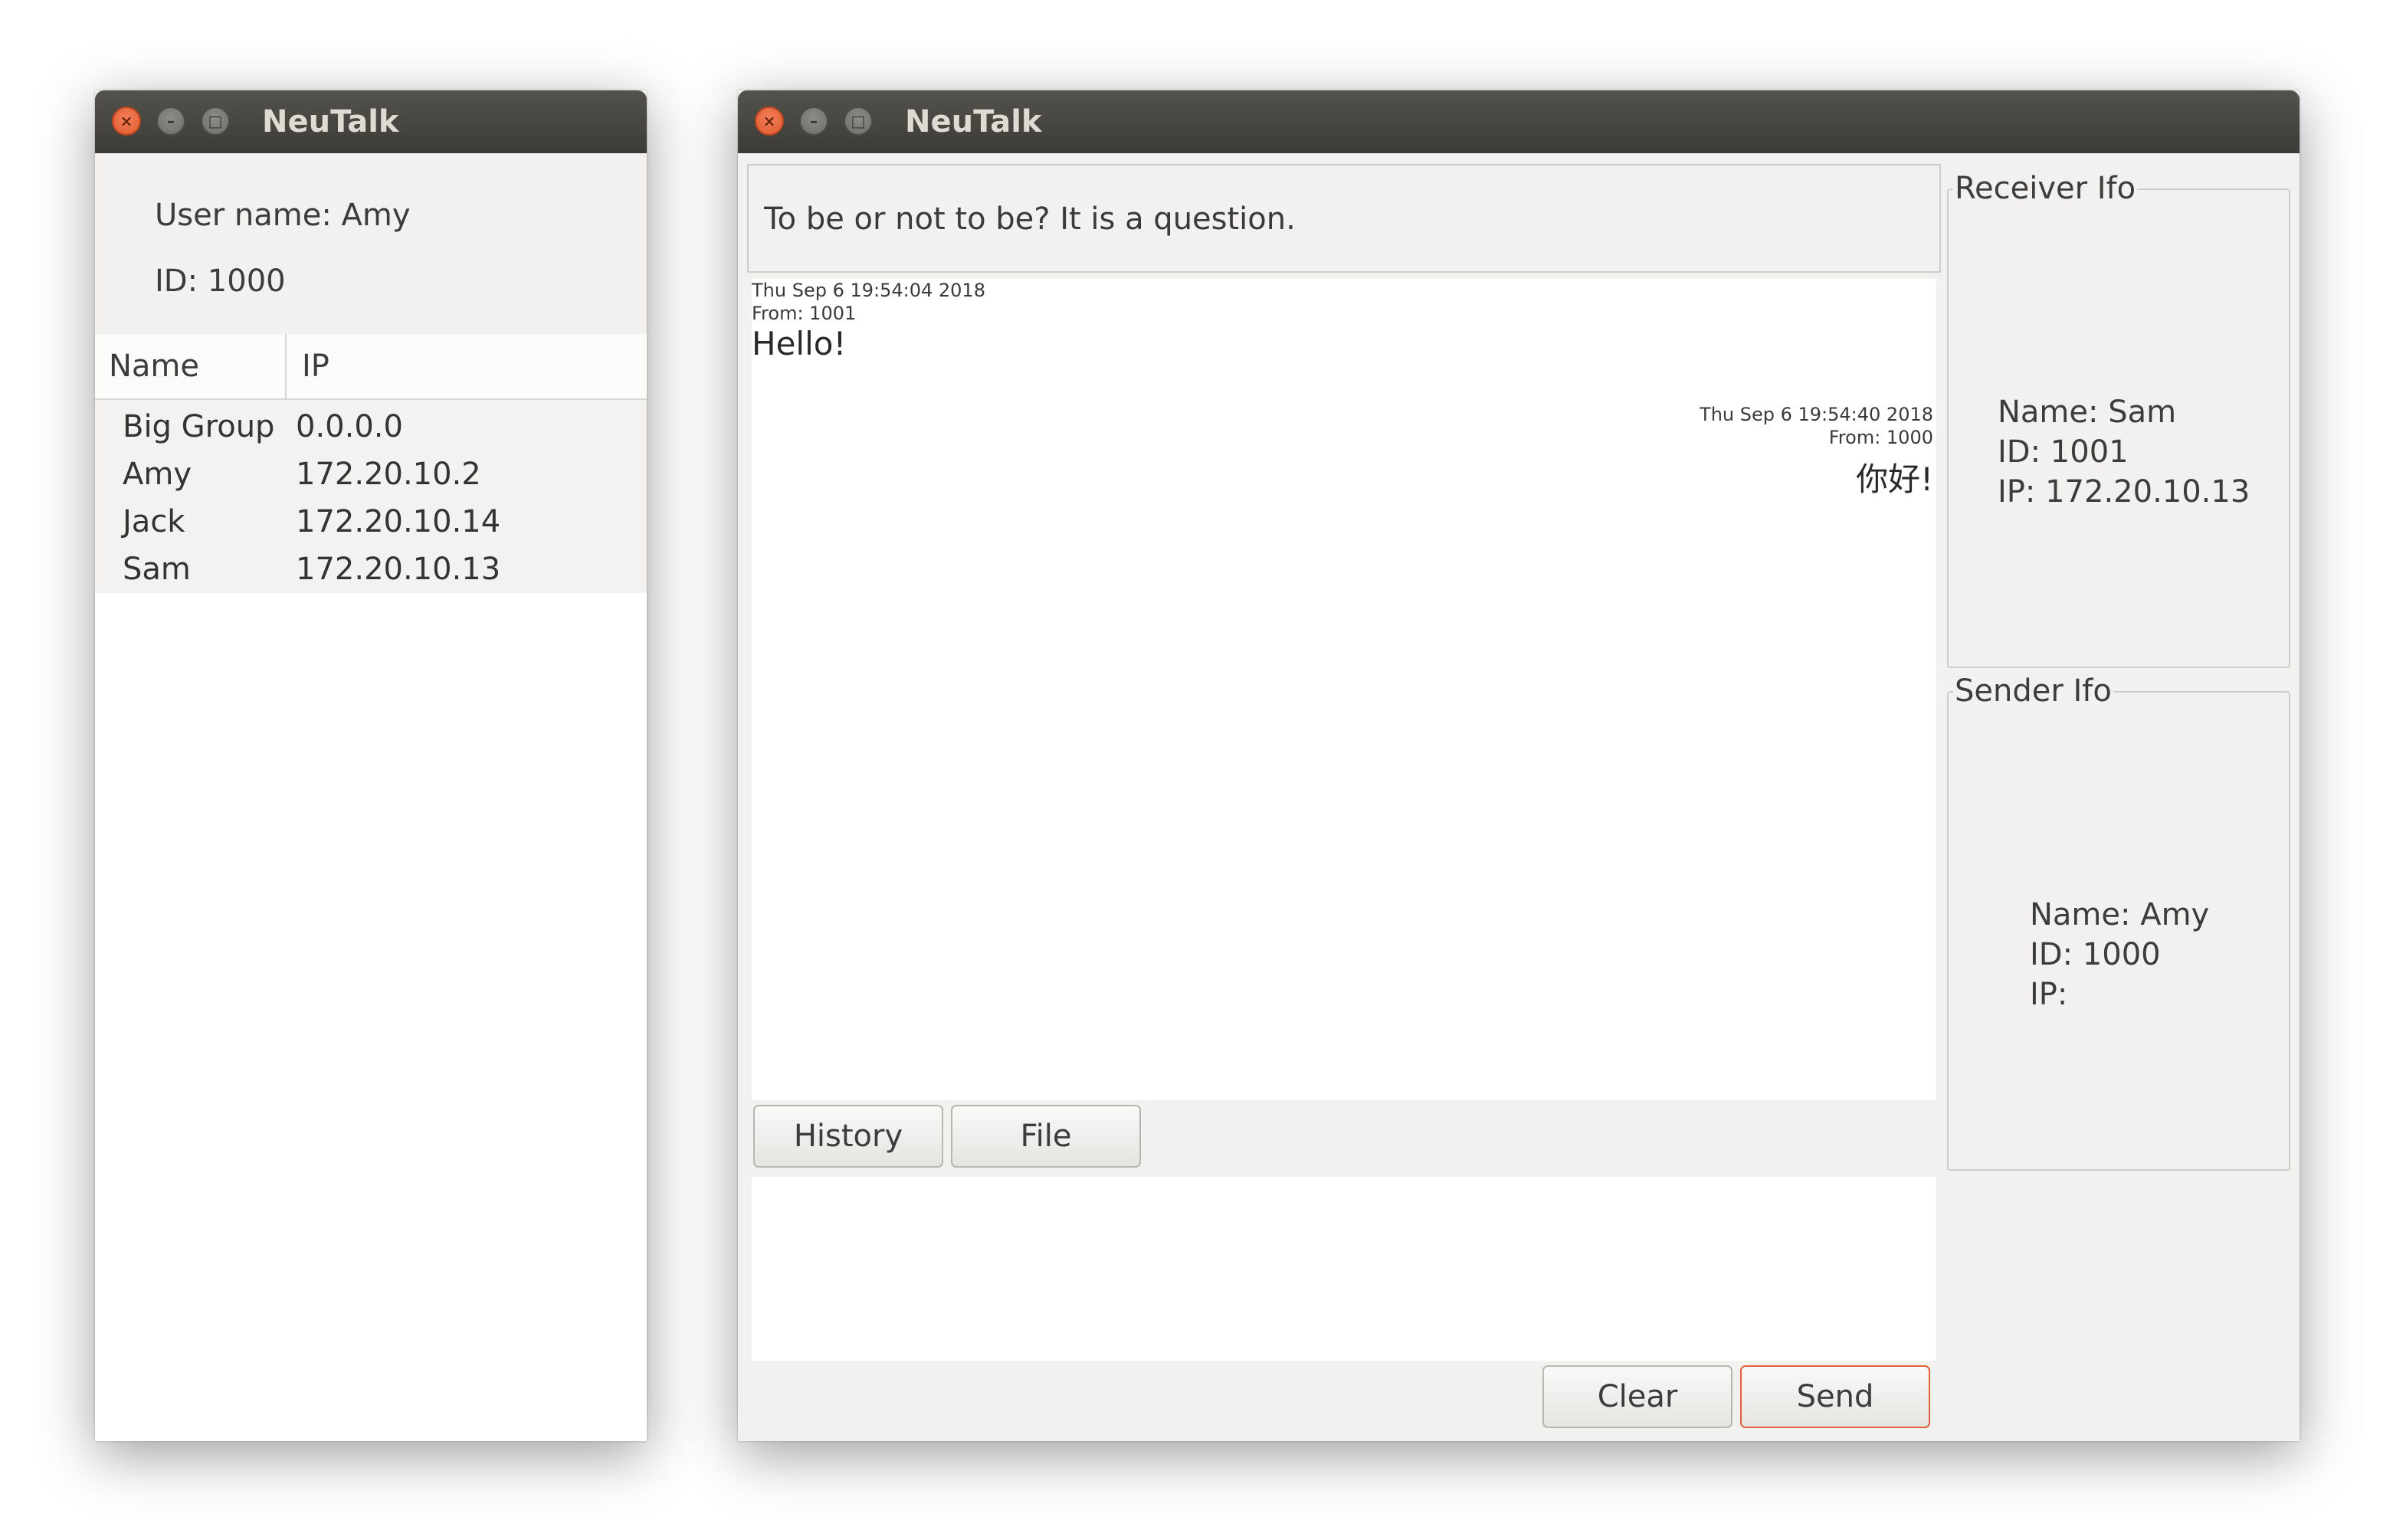 This screenshot has width=2393, height=1540. Describe the element at coordinates (848, 1136) in the screenshot. I see `history-button: History` at that location.